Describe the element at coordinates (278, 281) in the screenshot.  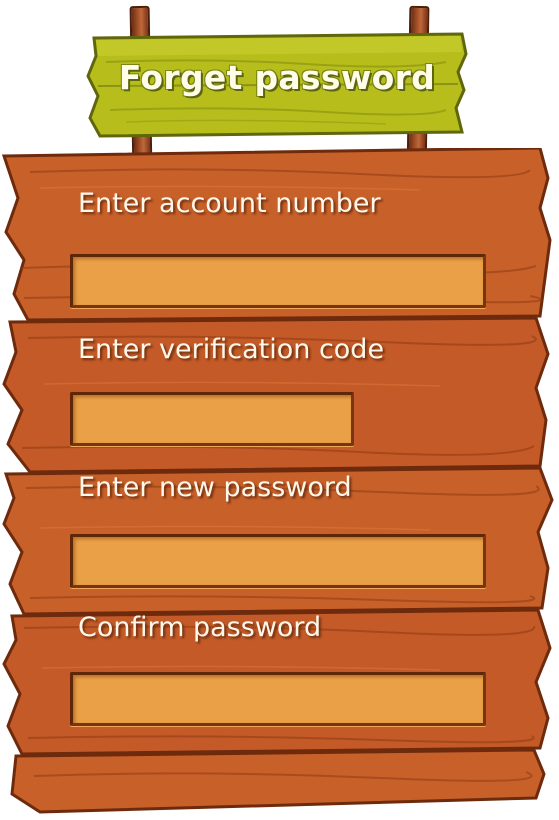
I see `account-number-input` at that location.